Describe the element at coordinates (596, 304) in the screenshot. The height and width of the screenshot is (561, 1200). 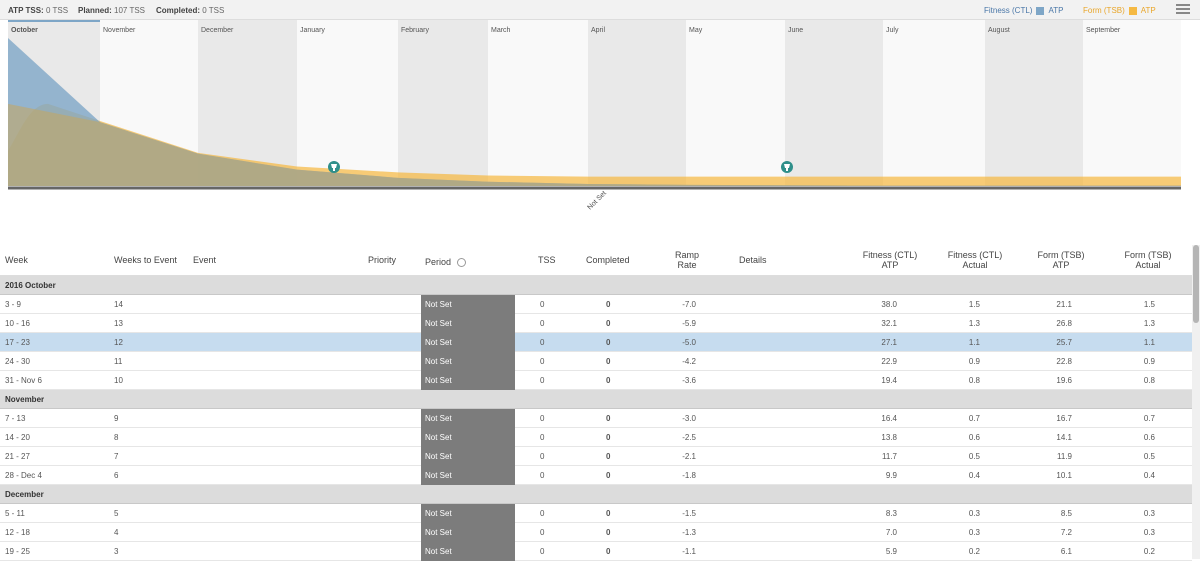
I see `table-row: 3 - 9 14 0 0 -7.0 38.0 1.5 21.1 1.5 Not Set` at that location.